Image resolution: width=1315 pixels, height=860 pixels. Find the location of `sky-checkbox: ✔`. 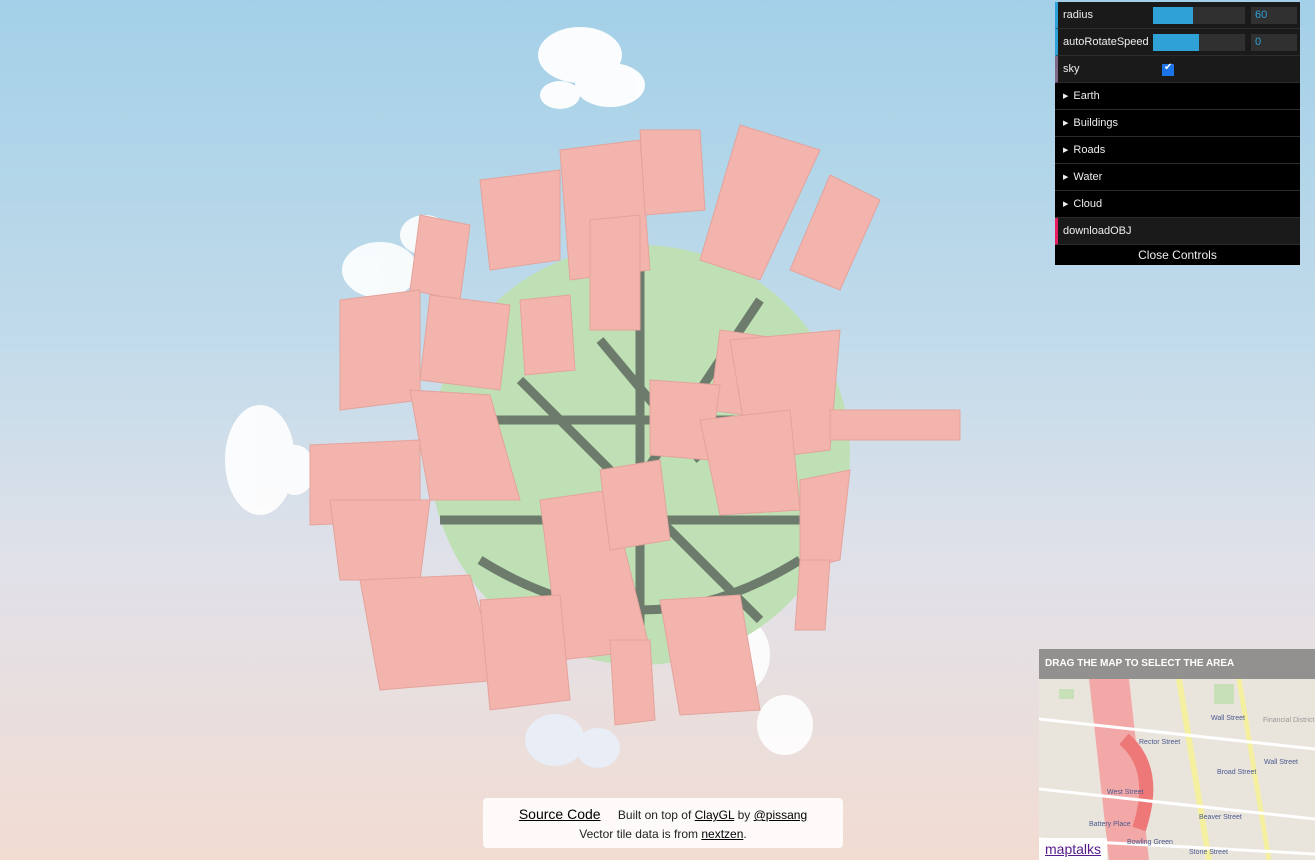

sky-checkbox: ✔ is located at coordinates (1168, 69).